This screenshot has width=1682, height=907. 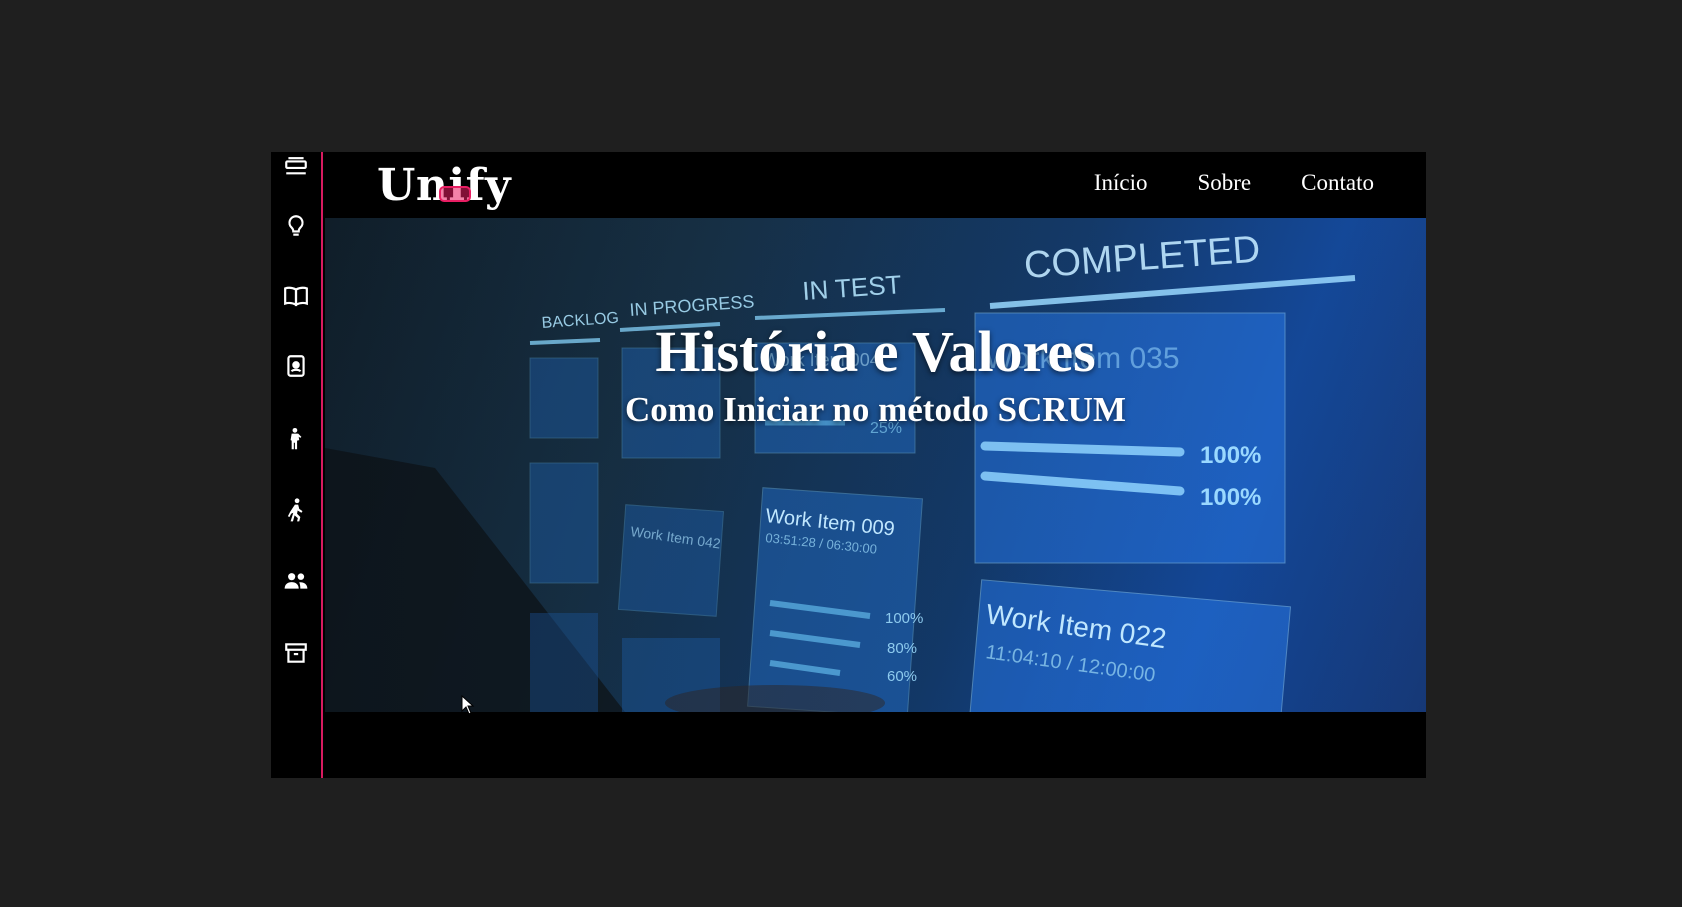 I want to click on mouse-cursor-icon, so click(x=468, y=705).